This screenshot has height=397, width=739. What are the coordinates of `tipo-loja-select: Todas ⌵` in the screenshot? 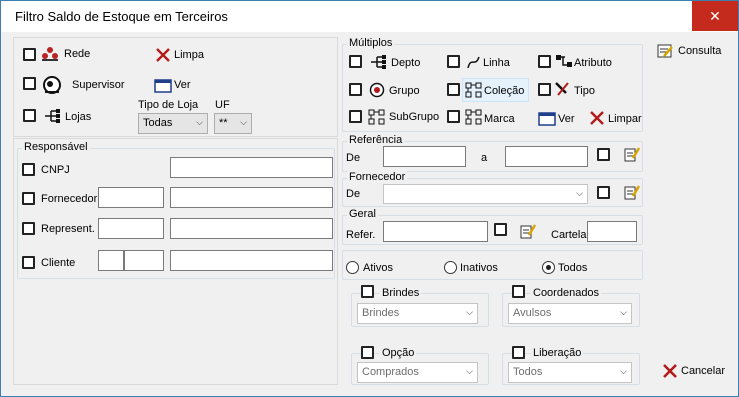 It's located at (173, 123).